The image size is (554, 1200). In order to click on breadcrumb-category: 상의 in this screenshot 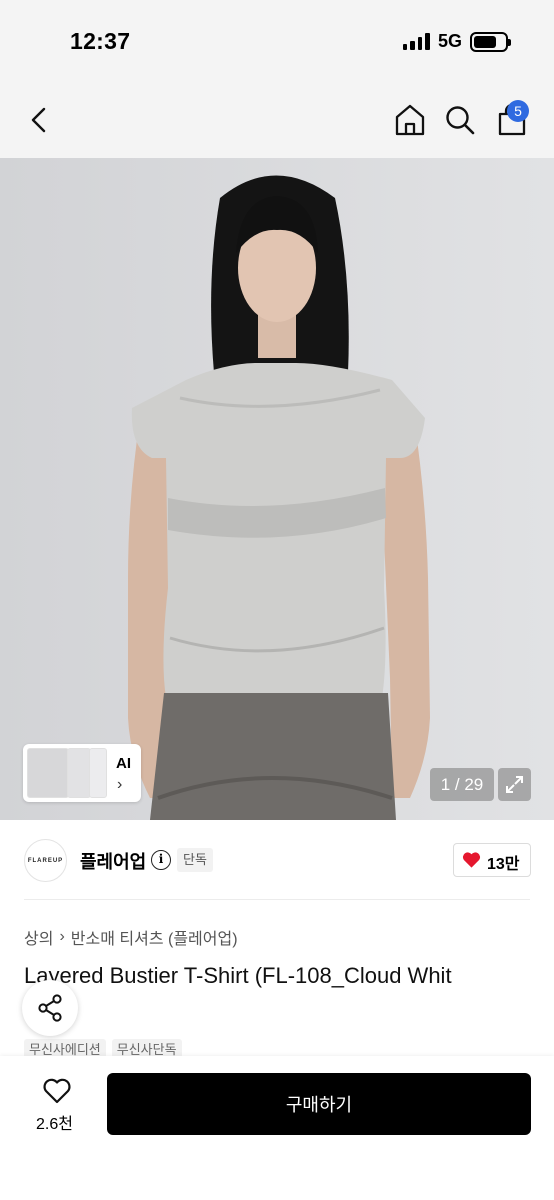, I will do `click(38, 937)`.